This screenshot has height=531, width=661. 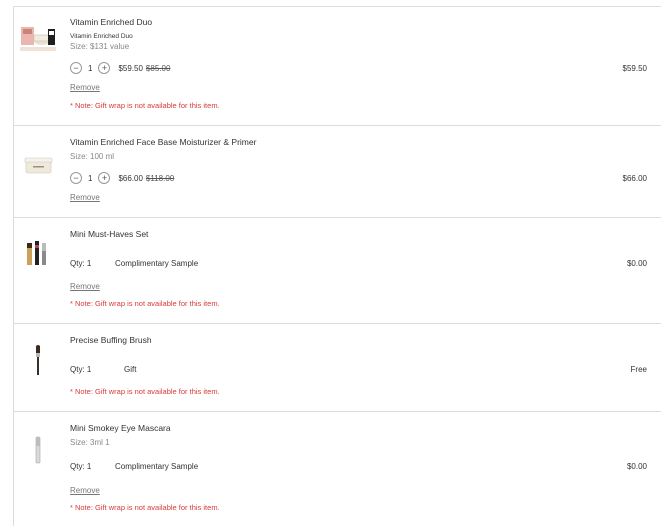 I want to click on product-jar-icon, so click(x=38, y=167).